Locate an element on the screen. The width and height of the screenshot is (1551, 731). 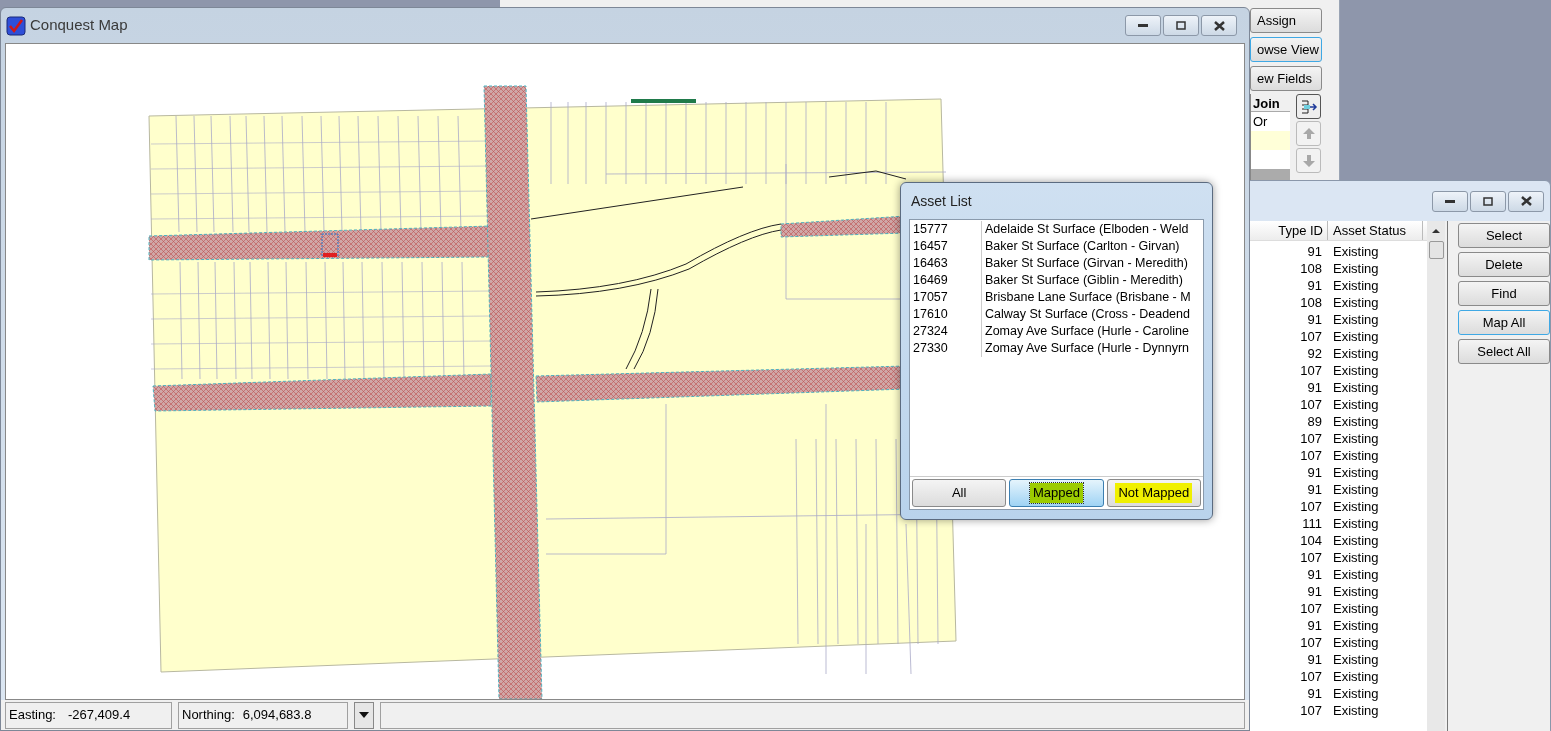
minimize-icon is located at coordinates (1143, 25).